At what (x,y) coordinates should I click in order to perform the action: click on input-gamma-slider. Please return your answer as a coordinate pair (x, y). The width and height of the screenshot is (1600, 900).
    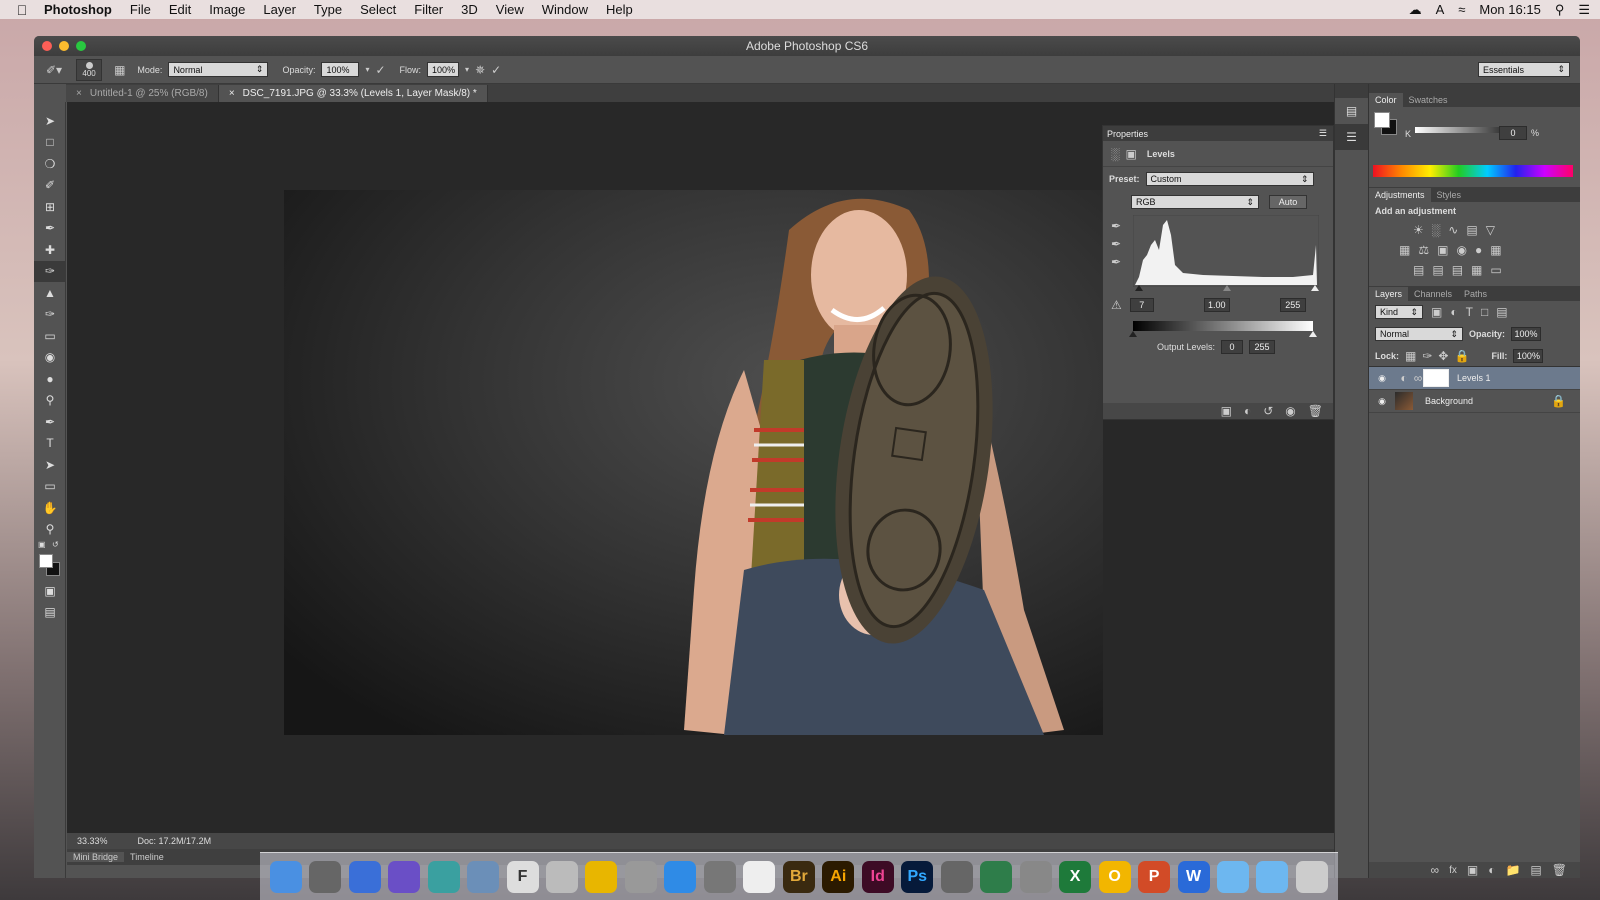
    Looking at the image, I should click on (1227, 288).